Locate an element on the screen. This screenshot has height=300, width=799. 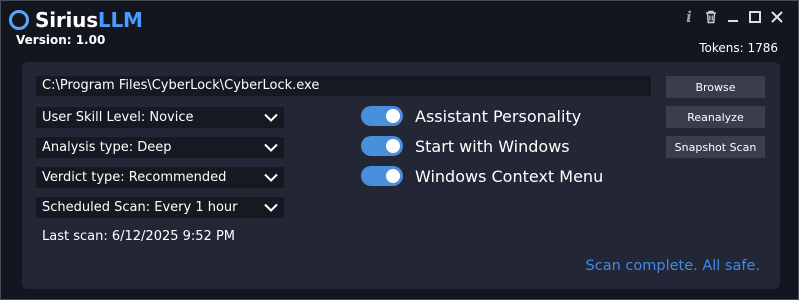
toggle-start-with-windows: Start with Windows is located at coordinates (465, 146).